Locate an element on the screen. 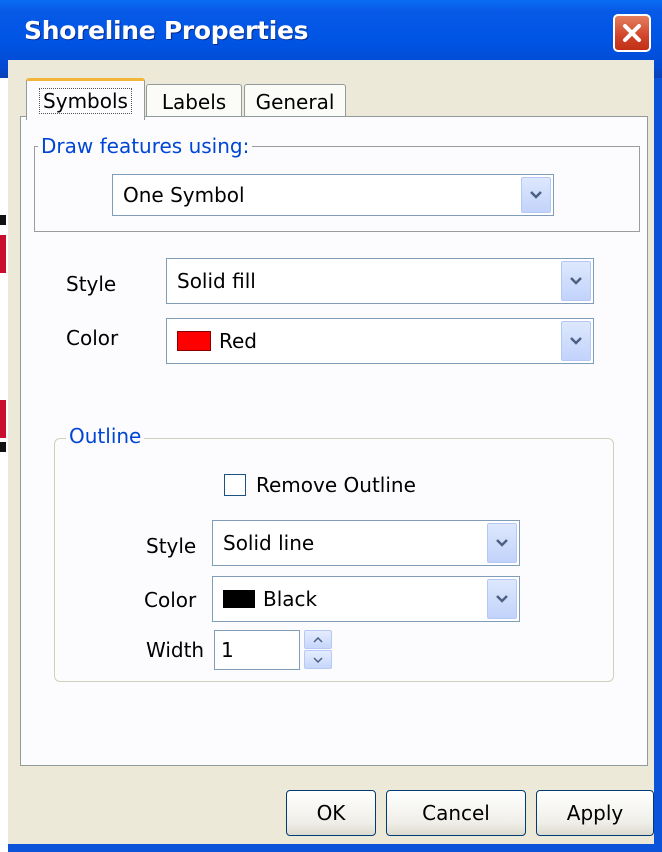 The image size is (662, 852). tab-label: Symbols is located at coordinates (85, 100).